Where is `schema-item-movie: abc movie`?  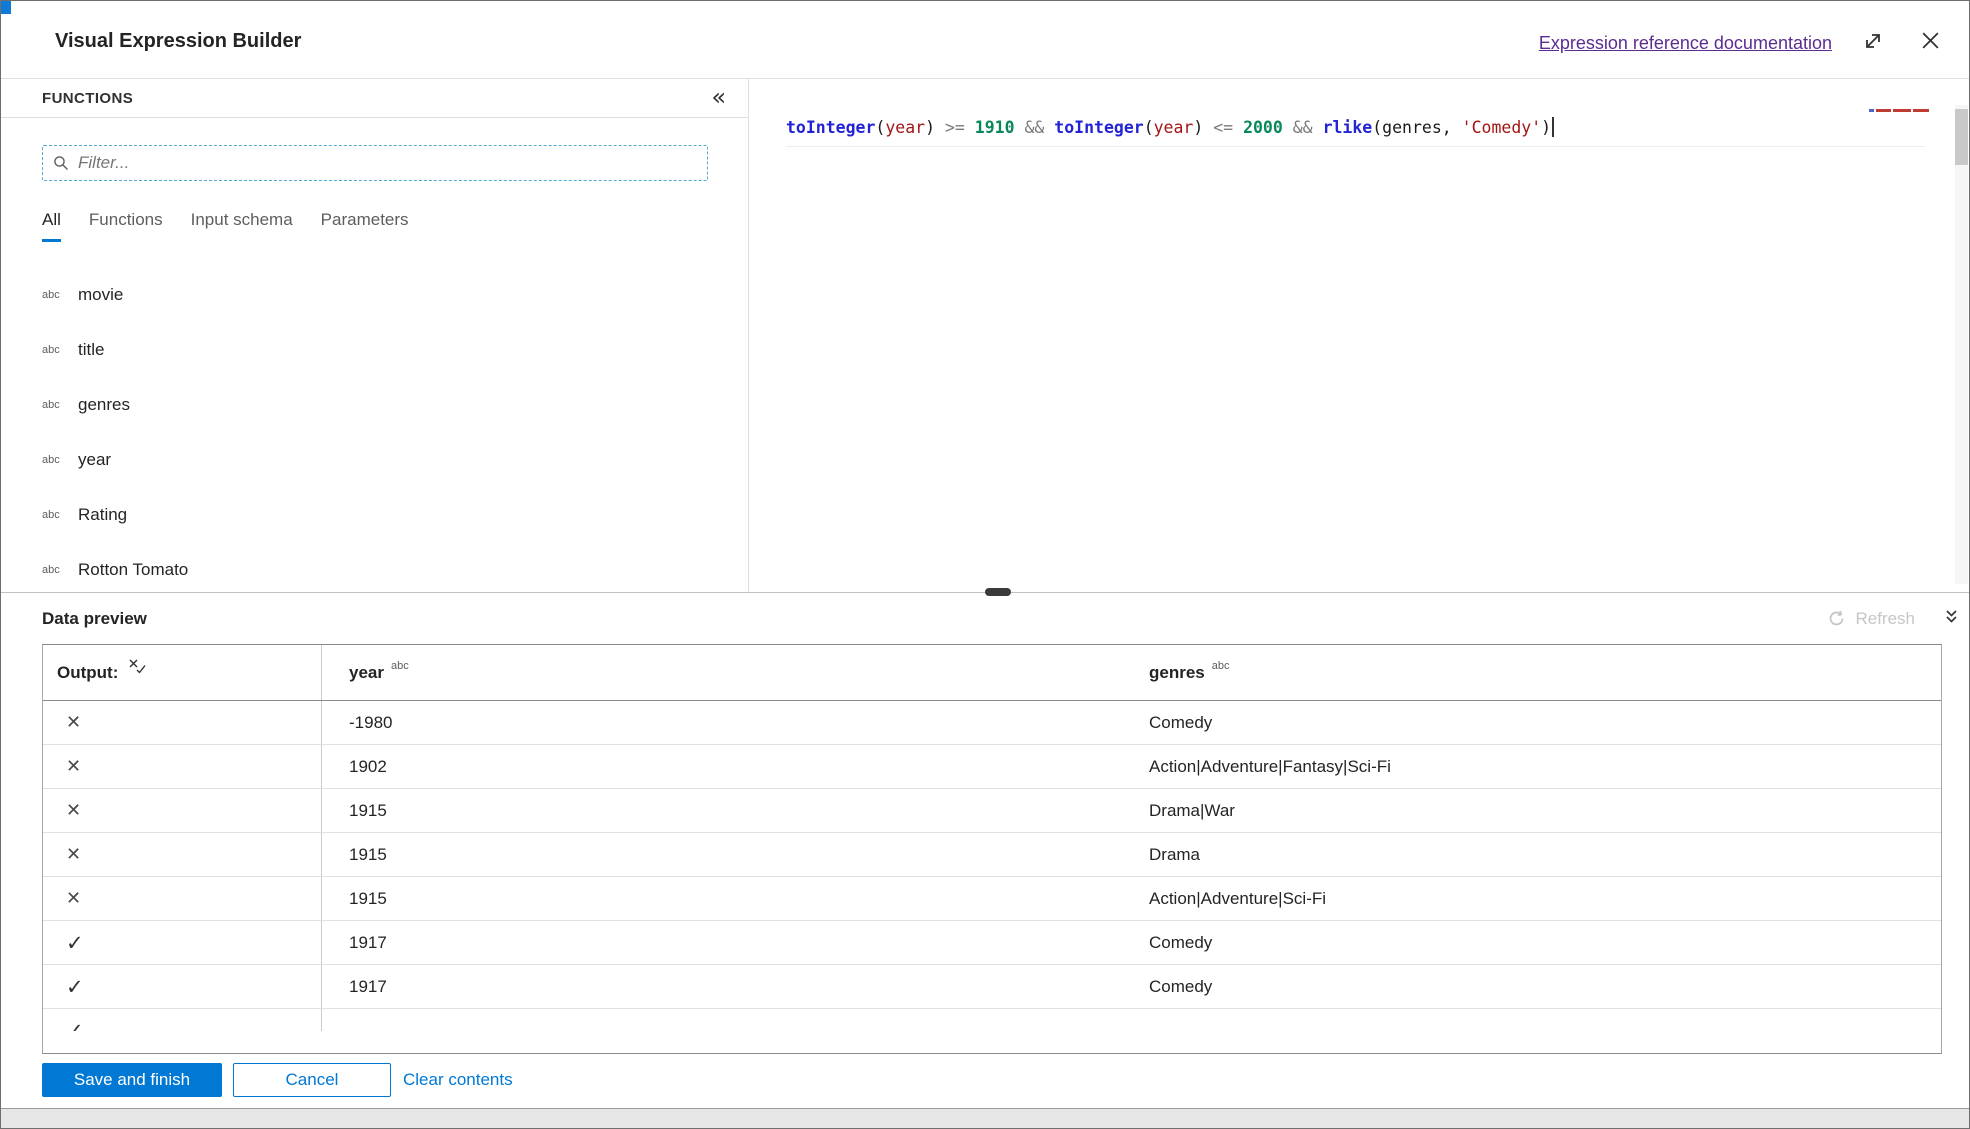
schema-item-movie: abc movie is located at coordinates (374, 294).